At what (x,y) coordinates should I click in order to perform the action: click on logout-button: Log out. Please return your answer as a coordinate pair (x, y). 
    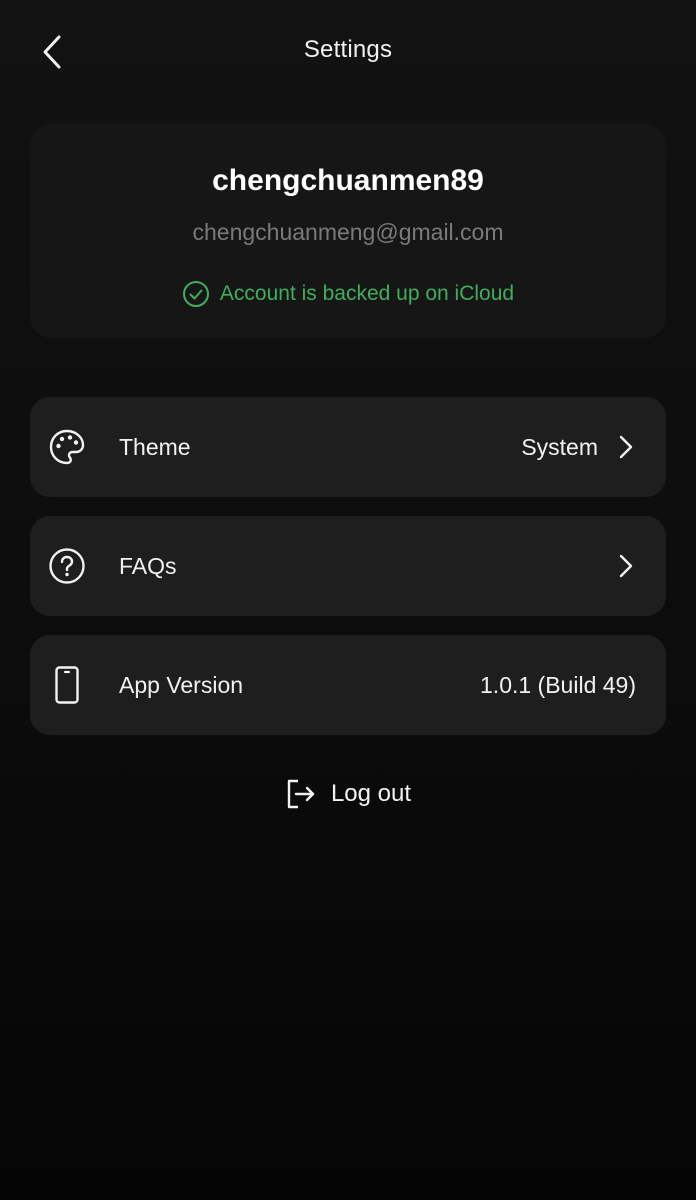
    Looking at the image, I should click on (348, 794).